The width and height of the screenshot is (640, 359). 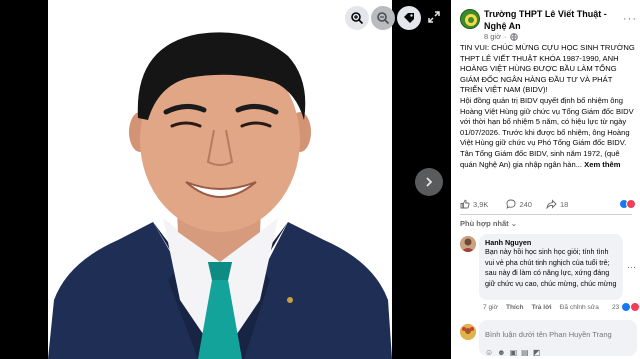 I want to click on post-meta: 8 giờ ·, so click(x=501, y=36).